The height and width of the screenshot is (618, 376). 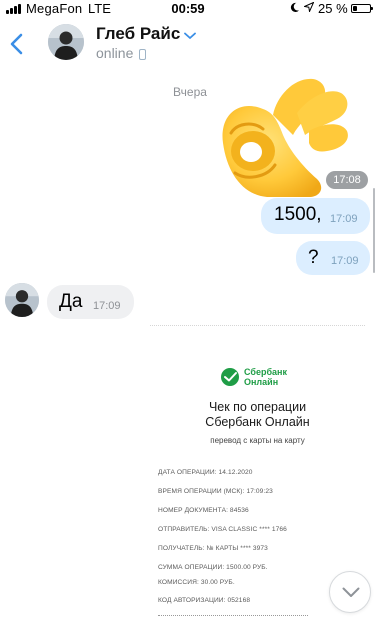 I want to click on receipt-line-recipient: ПОЛУЧАТЕЛЬ: № КАРТЫ **** 3973, so click(x=213, y=548).